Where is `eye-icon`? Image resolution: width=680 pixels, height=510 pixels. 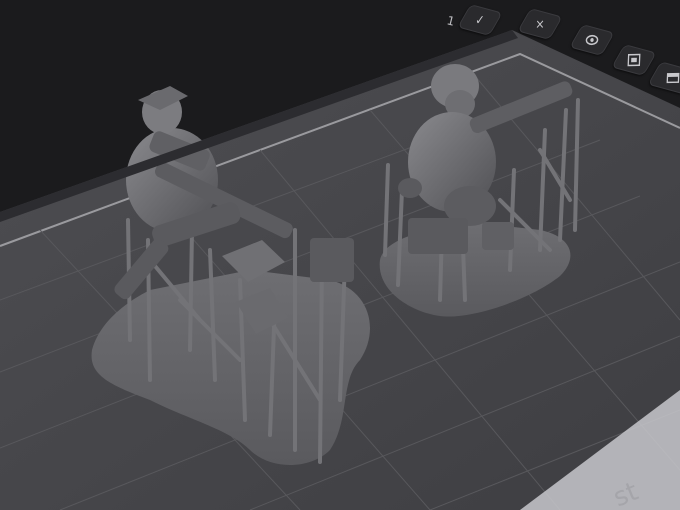
eye-icon is located at coordinates (592, 40).